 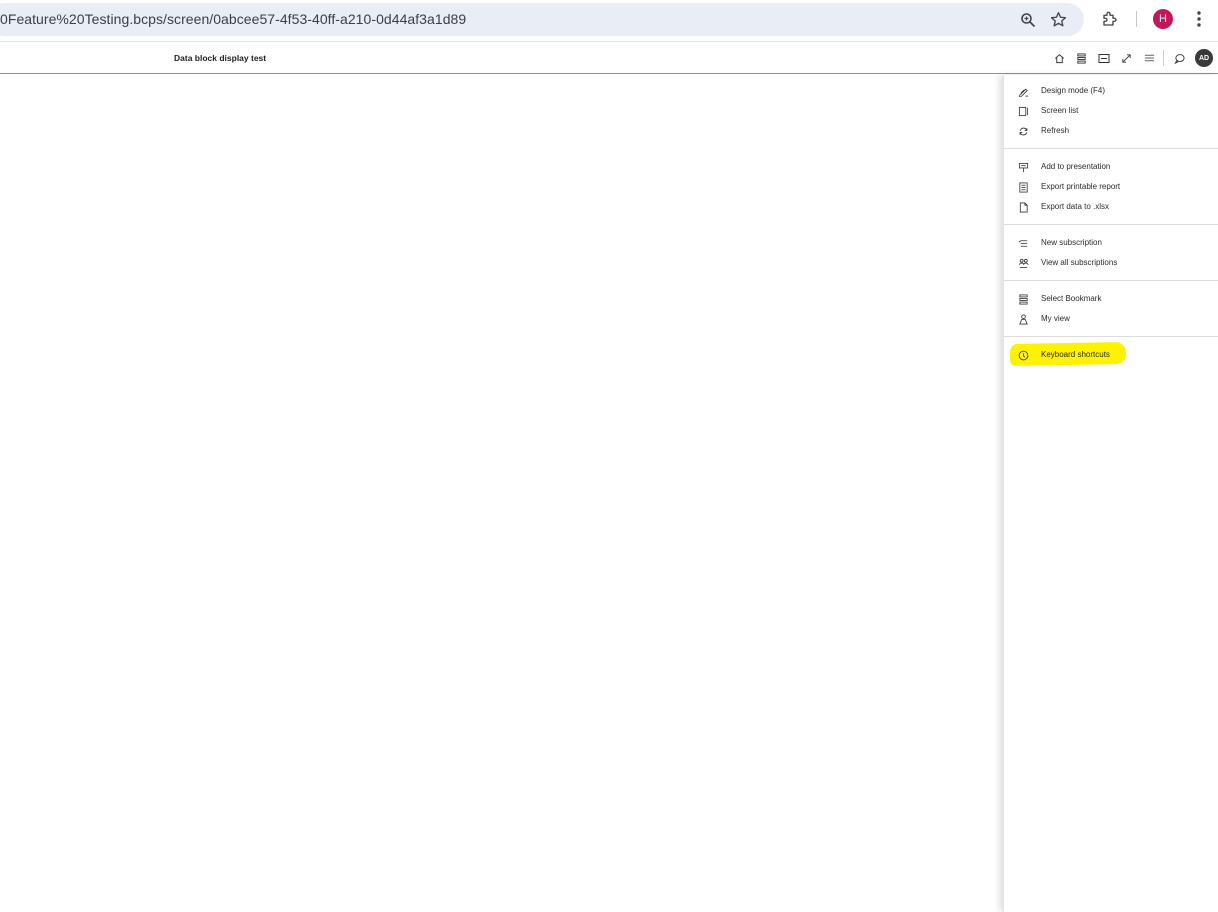 I want to click on fullscreen-icon, so click(x=1126, y=58).